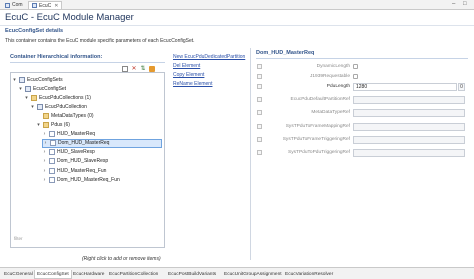 The height and width of the screenshot is (279, 474). I want to click on tab-ecuc-label: EcuC, so click(45, 5).